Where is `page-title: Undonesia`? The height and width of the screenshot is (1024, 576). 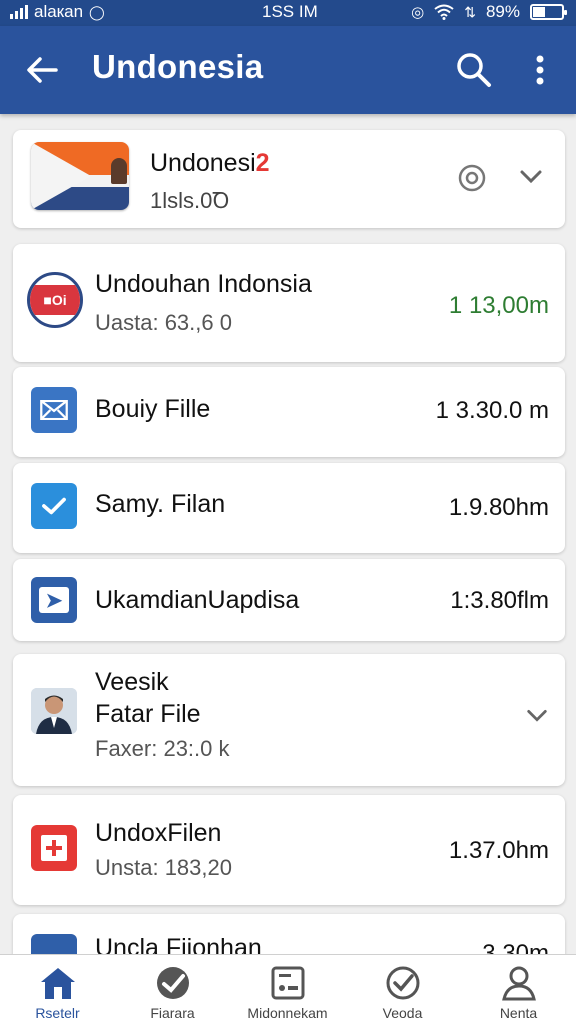 page-title: Undonesia is located at coordinates (178, 66).